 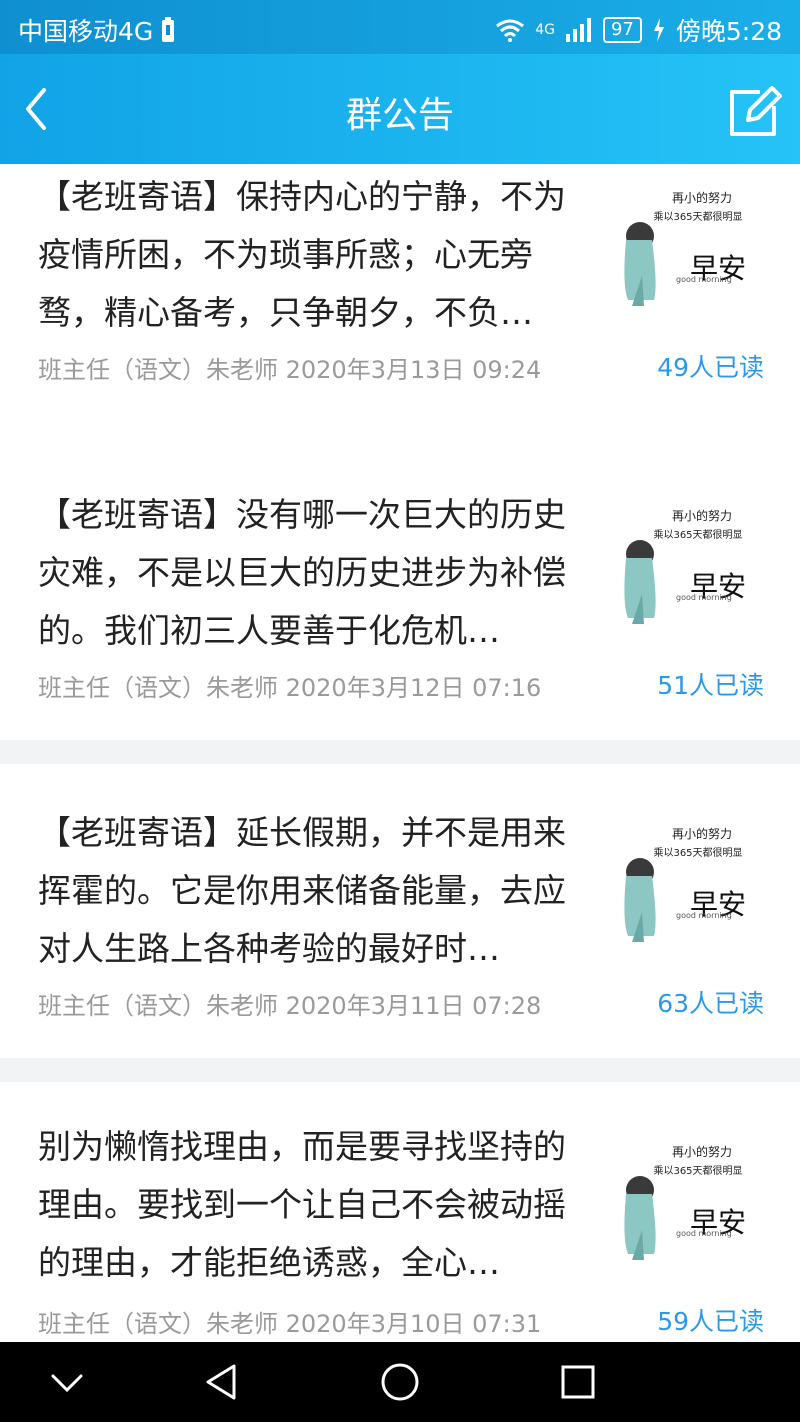 I want to click on battery-indicator: 97, so click(x=622, y=30).